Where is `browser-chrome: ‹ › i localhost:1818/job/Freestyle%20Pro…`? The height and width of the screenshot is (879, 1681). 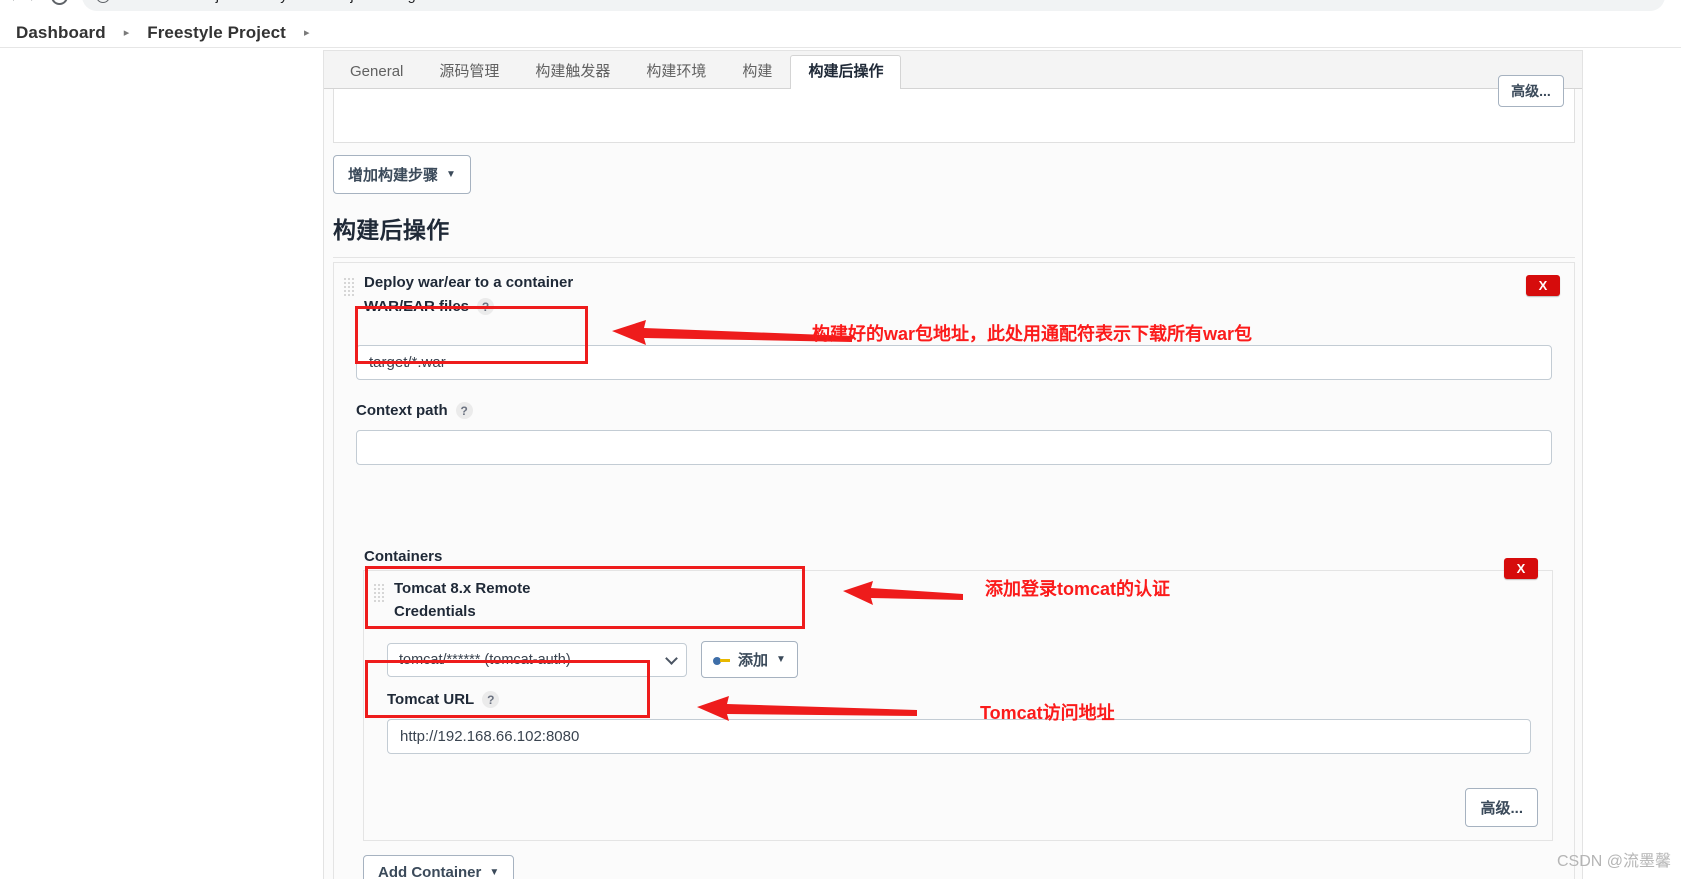 browser-chrome: ‹ › i localhost:1818/job/Freestyle%20Pro… is located at coordinates (840, 9).